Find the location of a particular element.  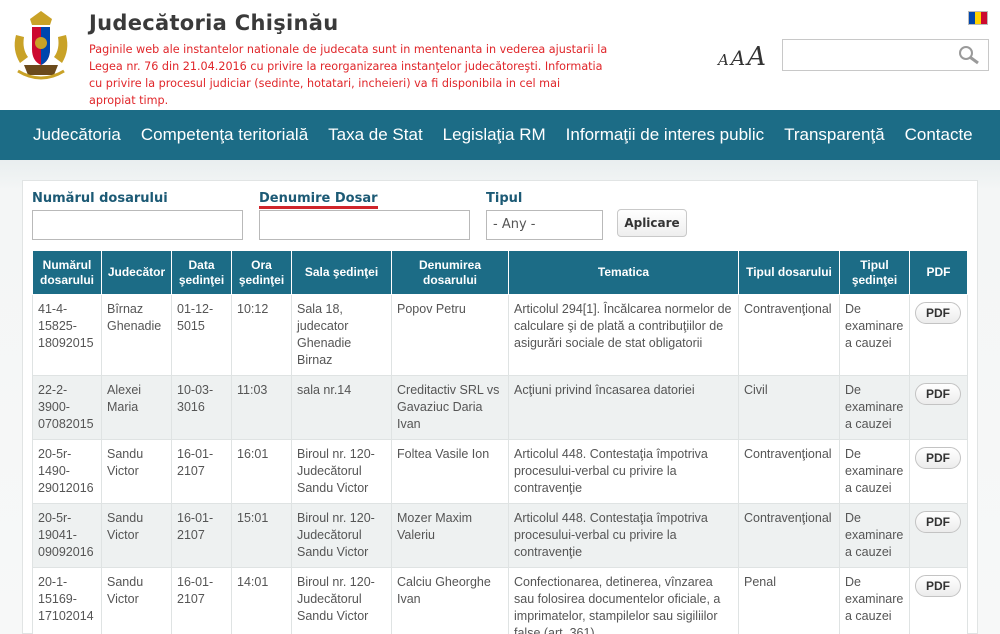

column-header-session-type: Tipul şedinţei is located at coordinates (874, 272).